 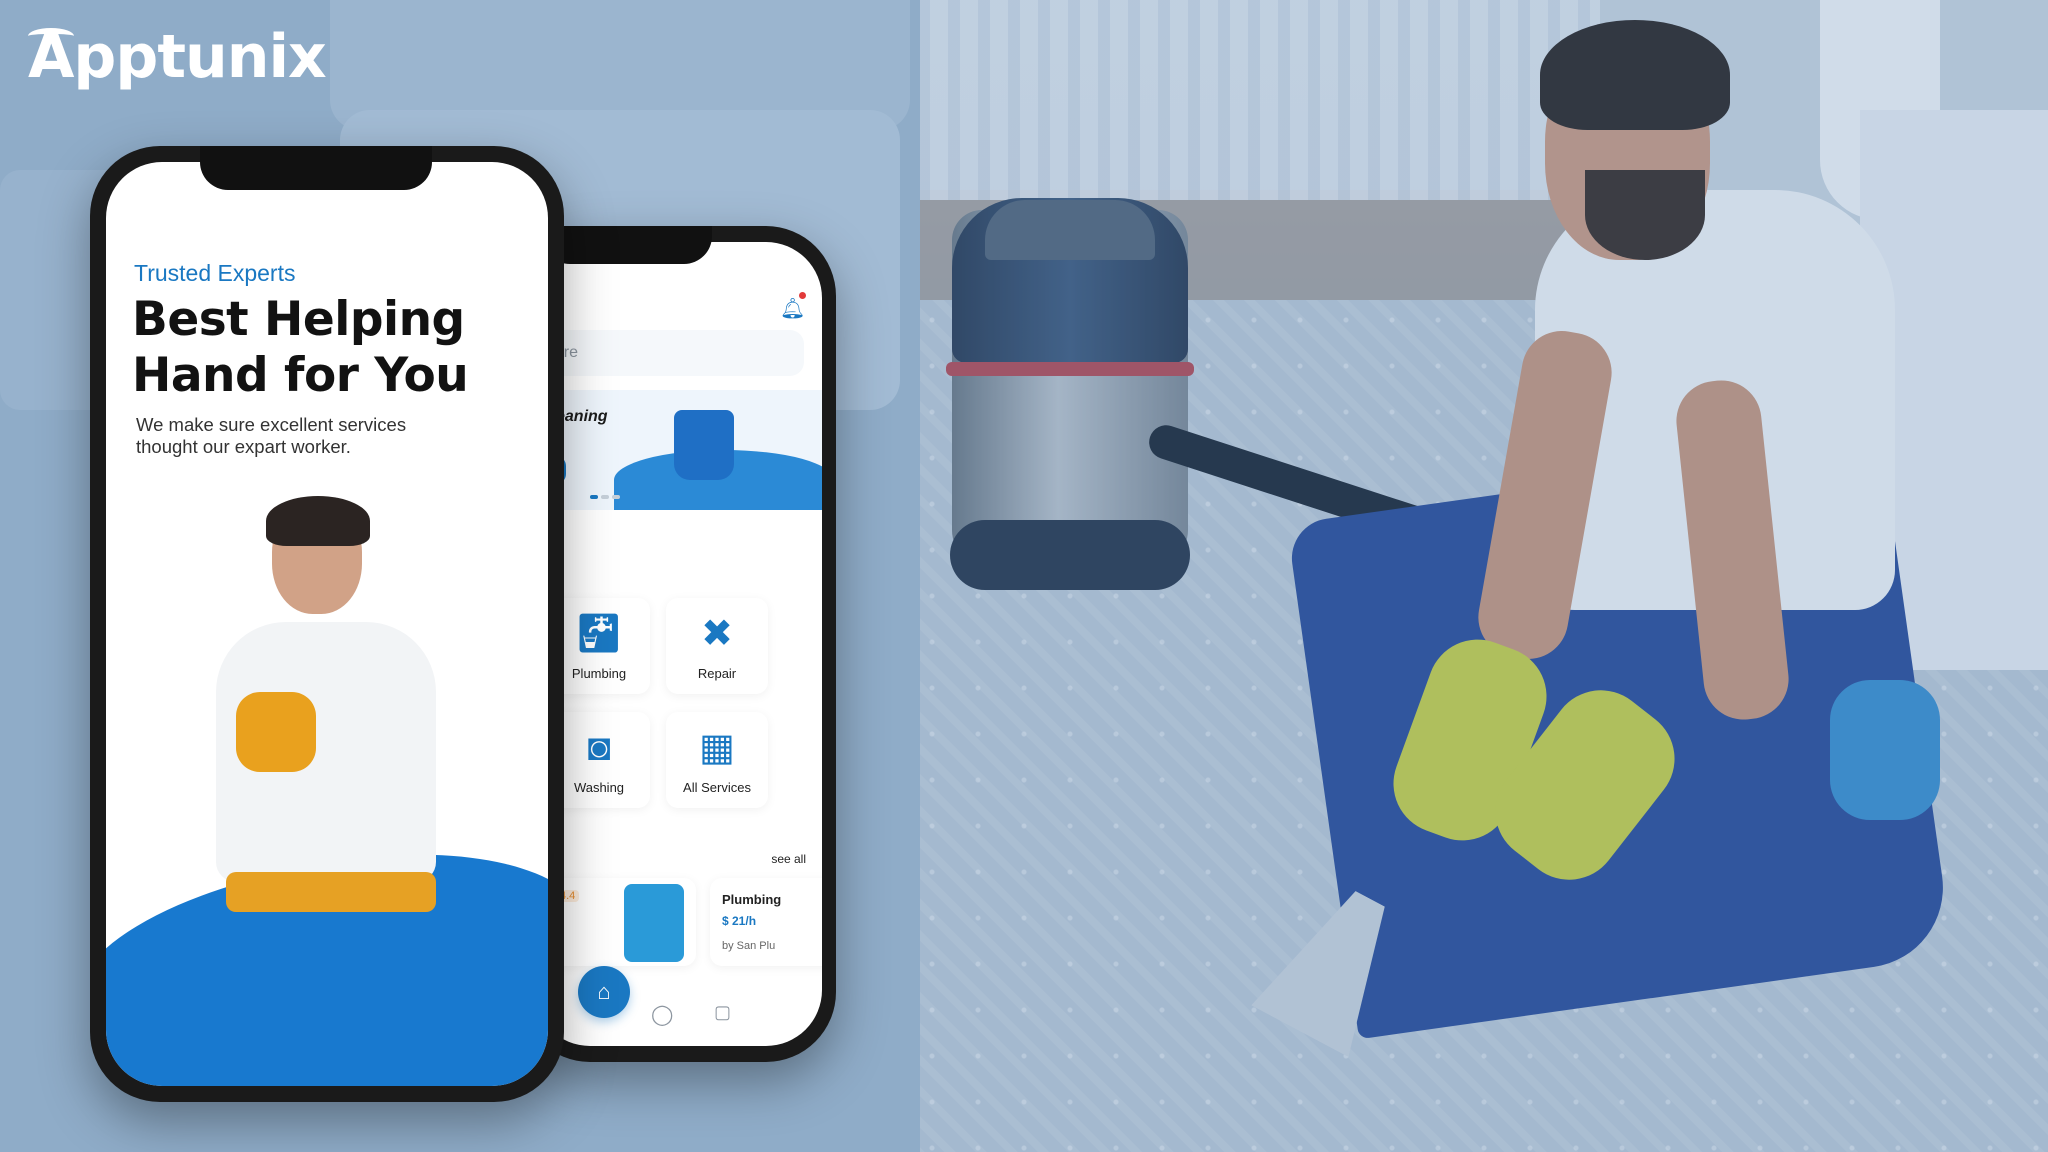 What do you see at coordinates (662, 1014) in the screenshot?
I see `chat-icon: ◯` at bounding box center [662, 1014].